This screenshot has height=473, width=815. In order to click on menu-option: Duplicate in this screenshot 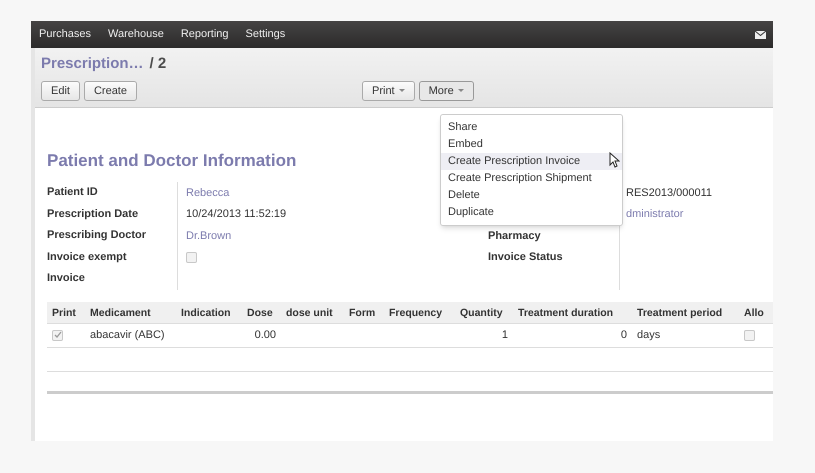, I will do `click(531, 212)`.